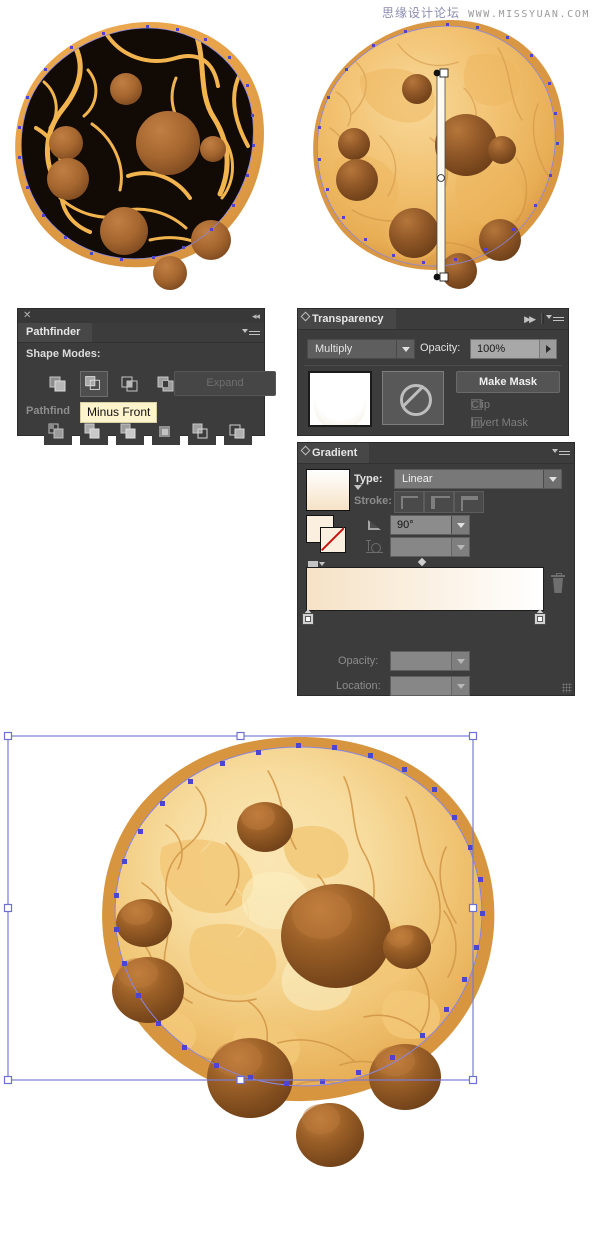 The image size is (600, 1243). What do you see at coordinates (440, 348) in the screenshot?
I see `opacity-label: Opacity:` at bounding box center [440, 348].